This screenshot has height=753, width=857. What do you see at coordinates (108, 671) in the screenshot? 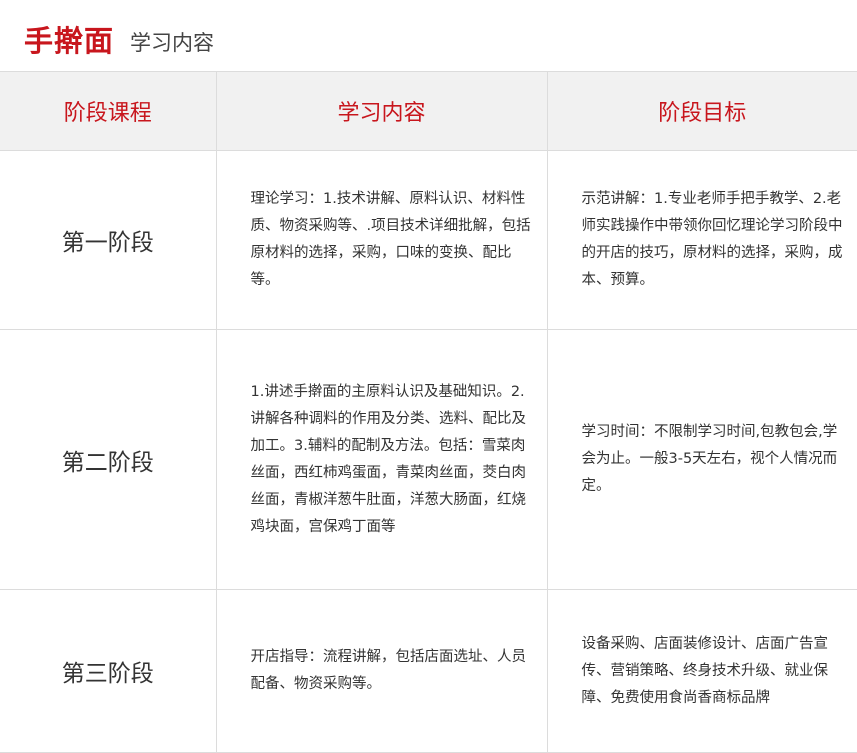
I see `stage-cell: 第三阶段` at bounding box center [108, 671].